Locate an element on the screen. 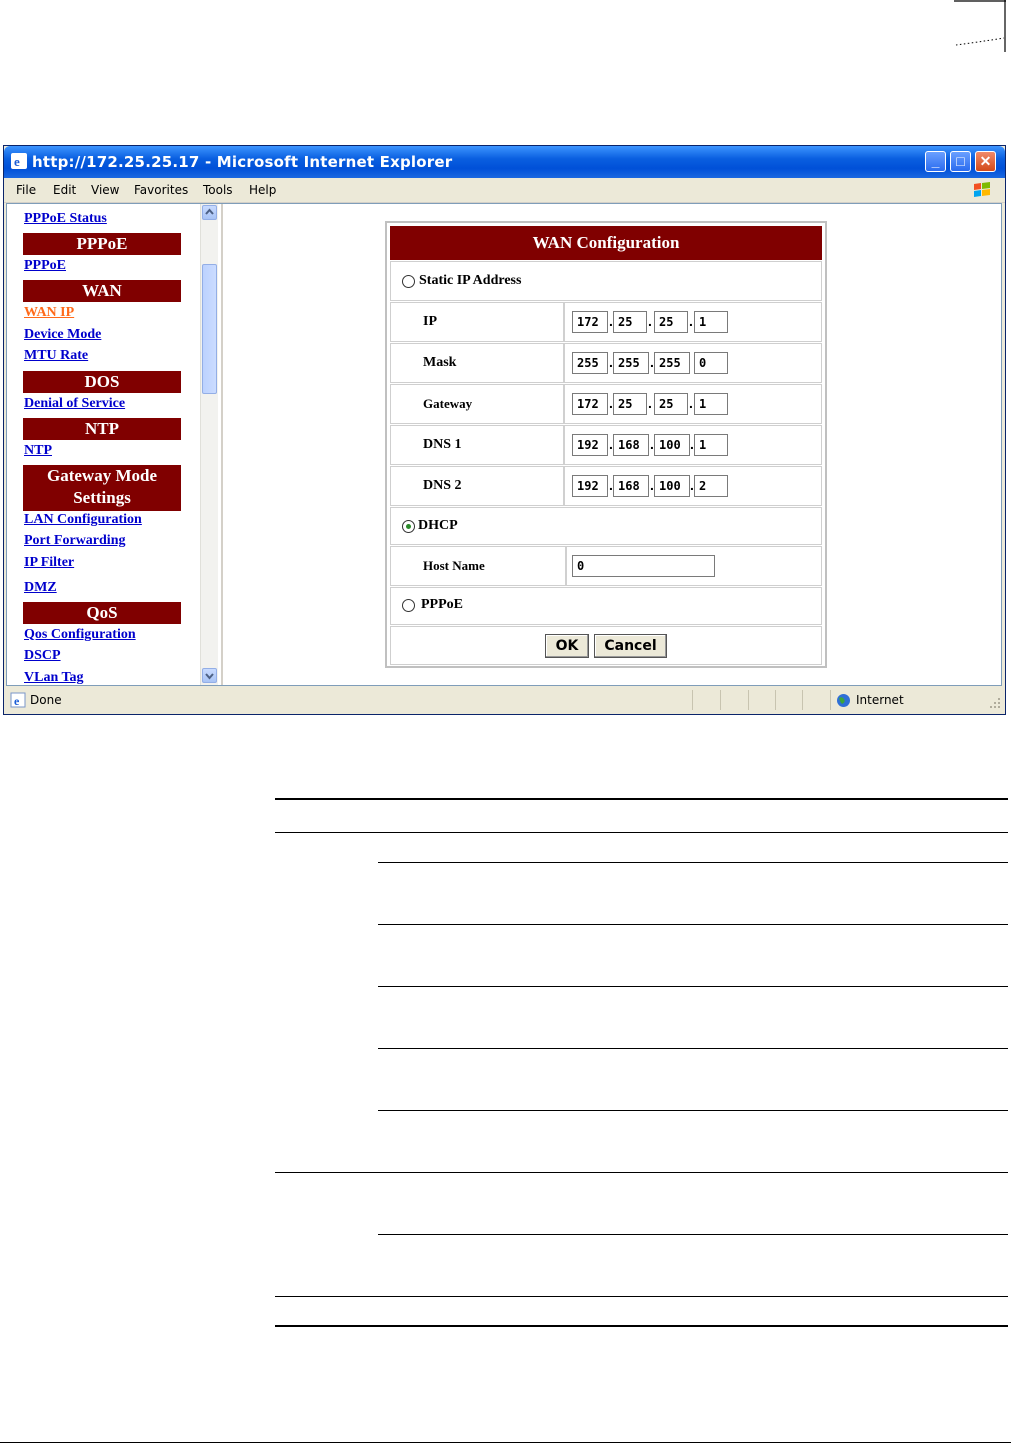 This screenshot has height=1444, width=1011. scroll-up-arrow-icon is located at coordinates (209, 212).